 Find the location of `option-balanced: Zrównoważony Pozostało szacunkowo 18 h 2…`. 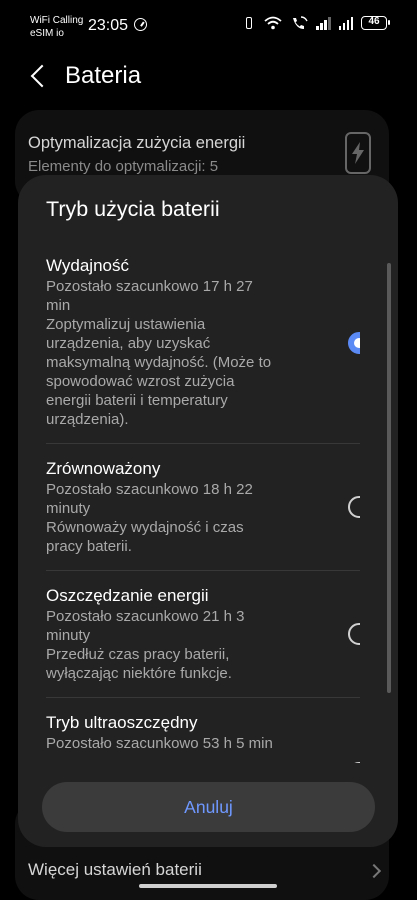

option-balanced: Zrównoważony Pozostało szacunkowo 18 h 2… is located at coordinates (203, 514).